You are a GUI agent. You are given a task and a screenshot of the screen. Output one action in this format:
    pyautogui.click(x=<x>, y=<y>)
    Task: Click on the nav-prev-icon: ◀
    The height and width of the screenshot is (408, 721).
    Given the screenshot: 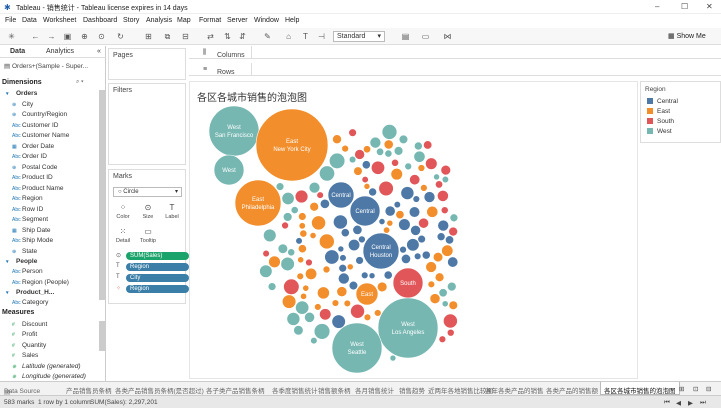 What is the action you would take?
    pyautogui.click(x=678, y=403)
    